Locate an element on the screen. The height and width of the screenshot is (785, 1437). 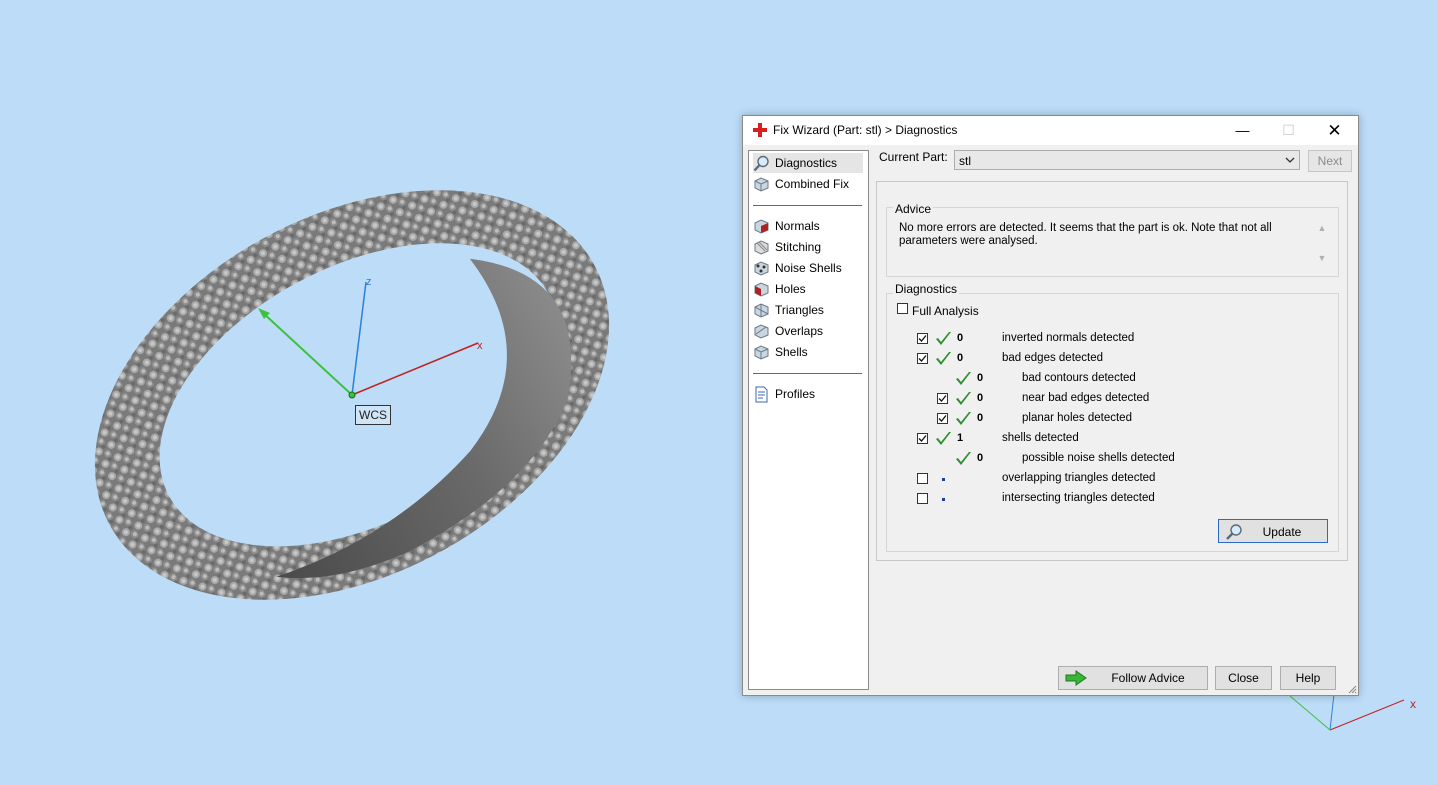
diagnostic-row: 0 possible noise shells detected is located at coordinates (1043, 459).